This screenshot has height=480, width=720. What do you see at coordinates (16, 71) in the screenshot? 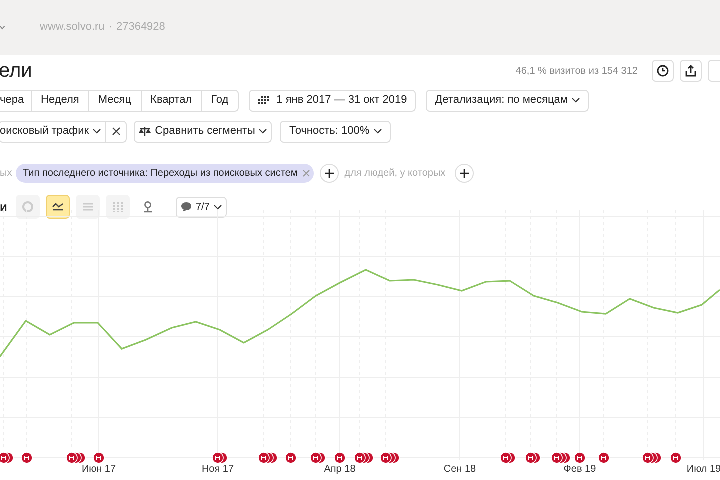
I see `report-title: ели` at bounding box center [16, 71].